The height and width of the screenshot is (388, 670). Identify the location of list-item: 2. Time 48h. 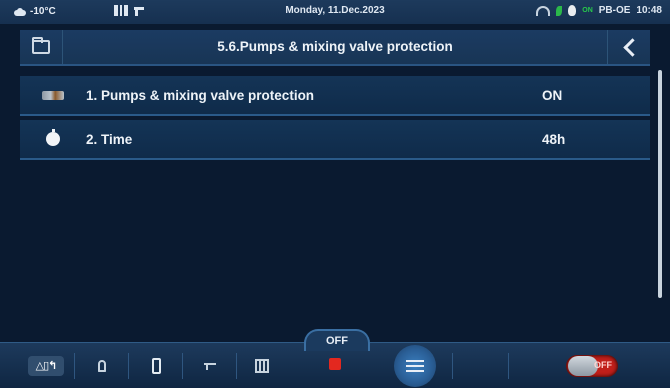
(335, 140).